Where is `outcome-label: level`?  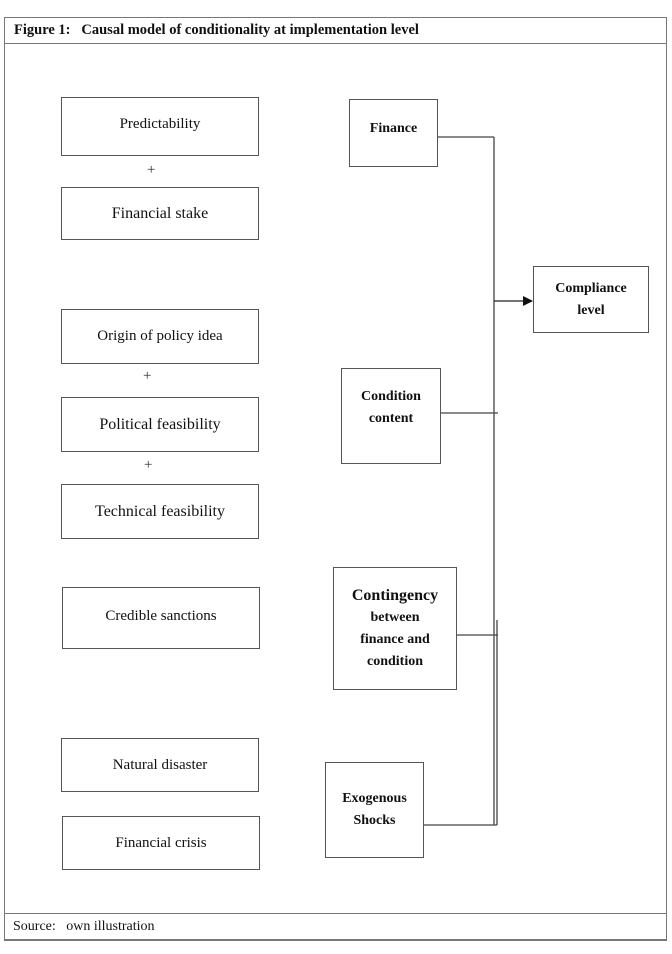
outcome-label: level is located at coordinates (591, 310).